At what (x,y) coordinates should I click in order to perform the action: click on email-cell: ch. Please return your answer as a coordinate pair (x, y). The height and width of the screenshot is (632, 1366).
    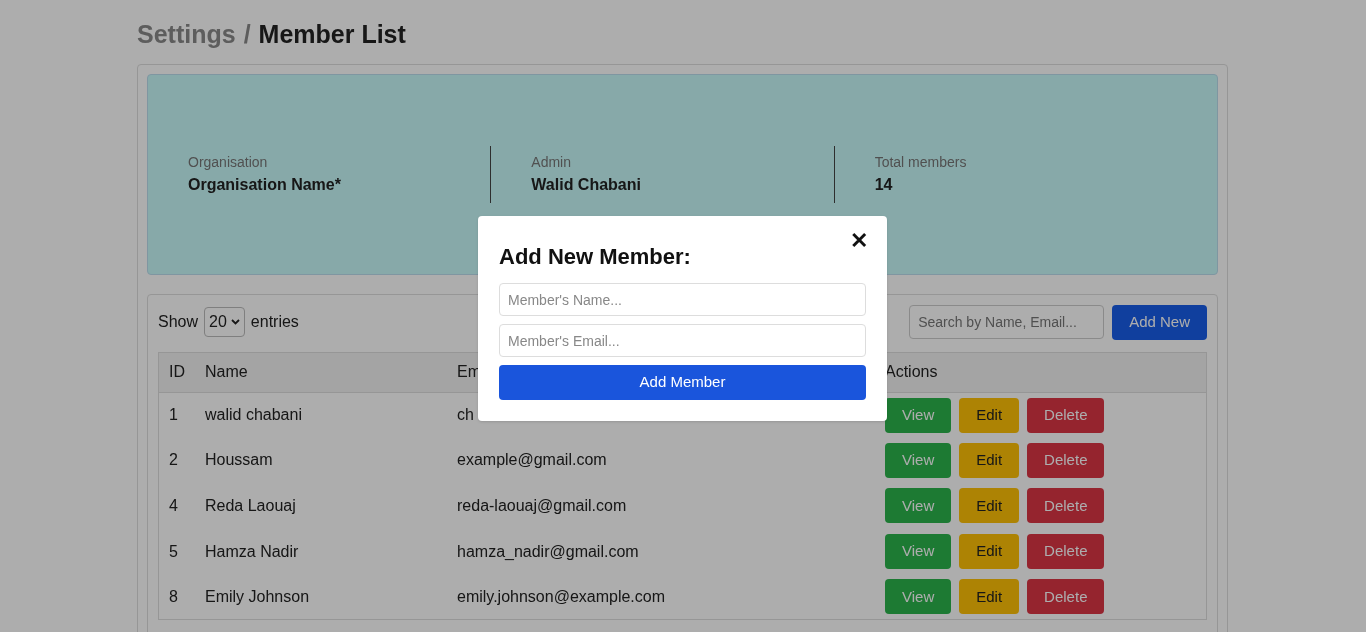
    Looking at the image, I should click on (465, 415).